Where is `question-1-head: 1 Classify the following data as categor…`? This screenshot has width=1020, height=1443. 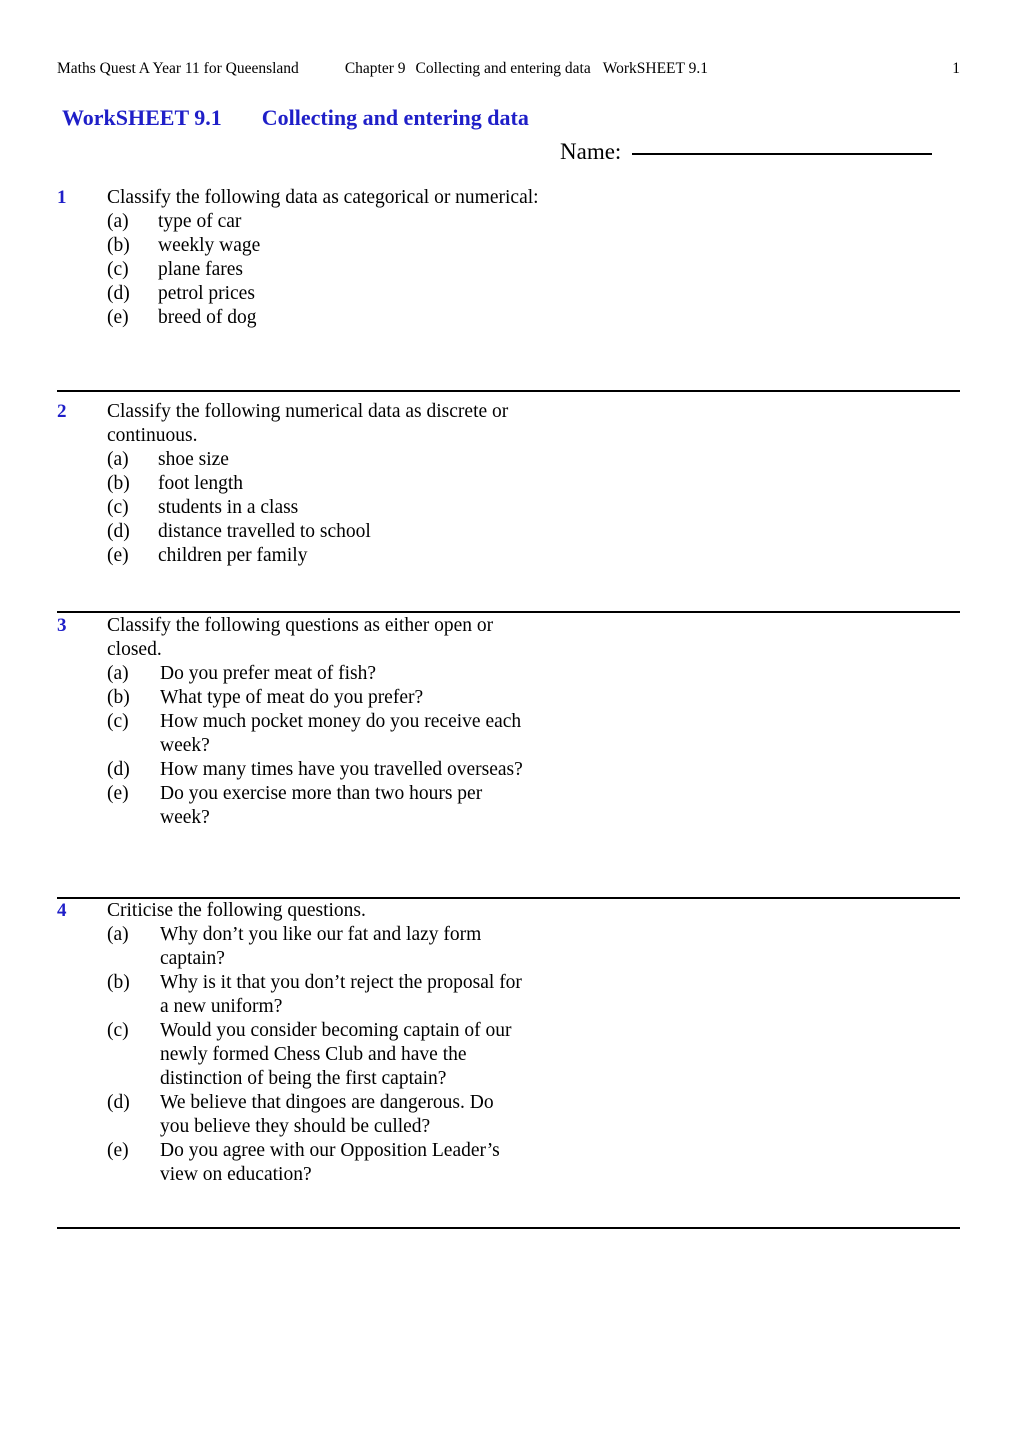
question-1-head: 1 Classify the following data as categor… is located at coordinates (317, 198).